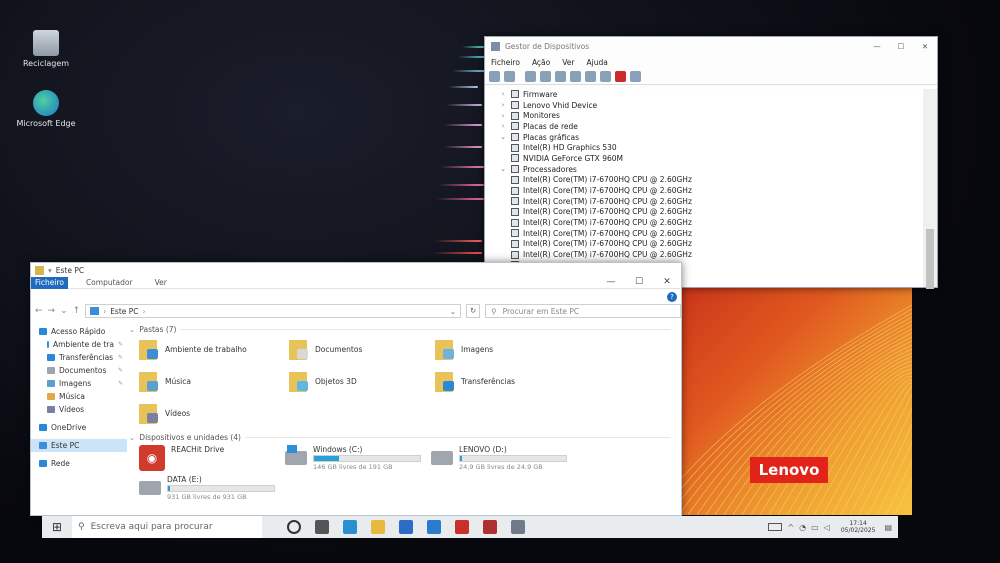 This screenshot has height=563, width=1000. What do you see at coordinates (46, 109) in the screenshot?
I see `desktop-icon-edge: Microsoft Edge` at bounding box center [46, 109].